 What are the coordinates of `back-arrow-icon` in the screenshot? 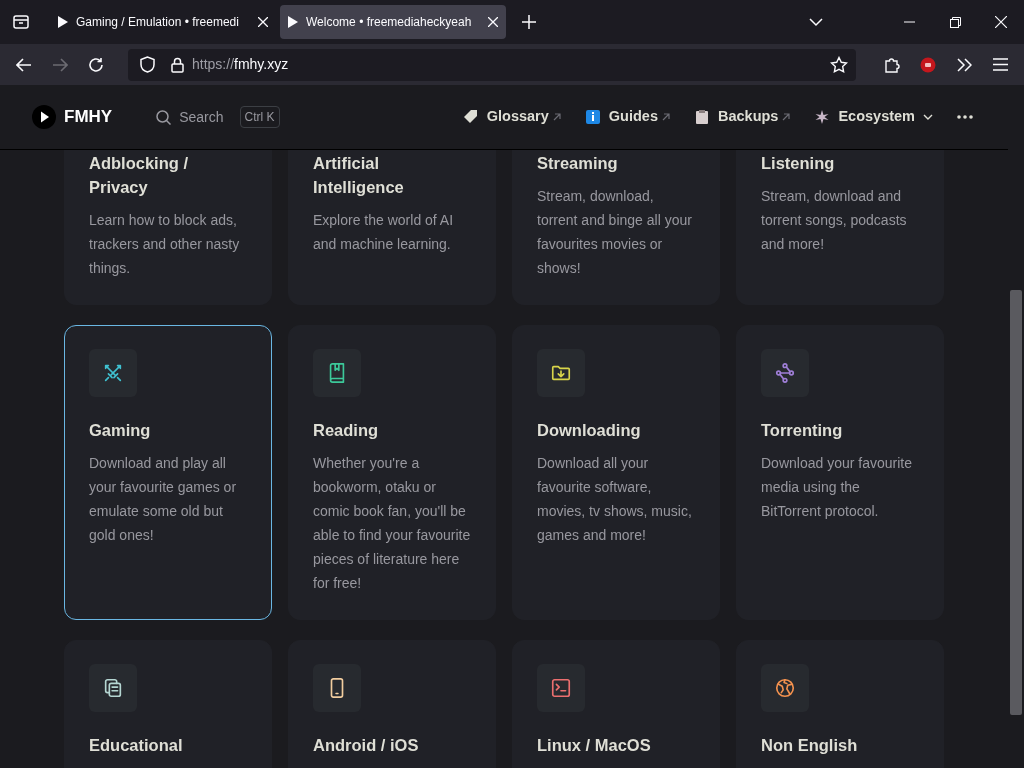 It's located at (24, 64).